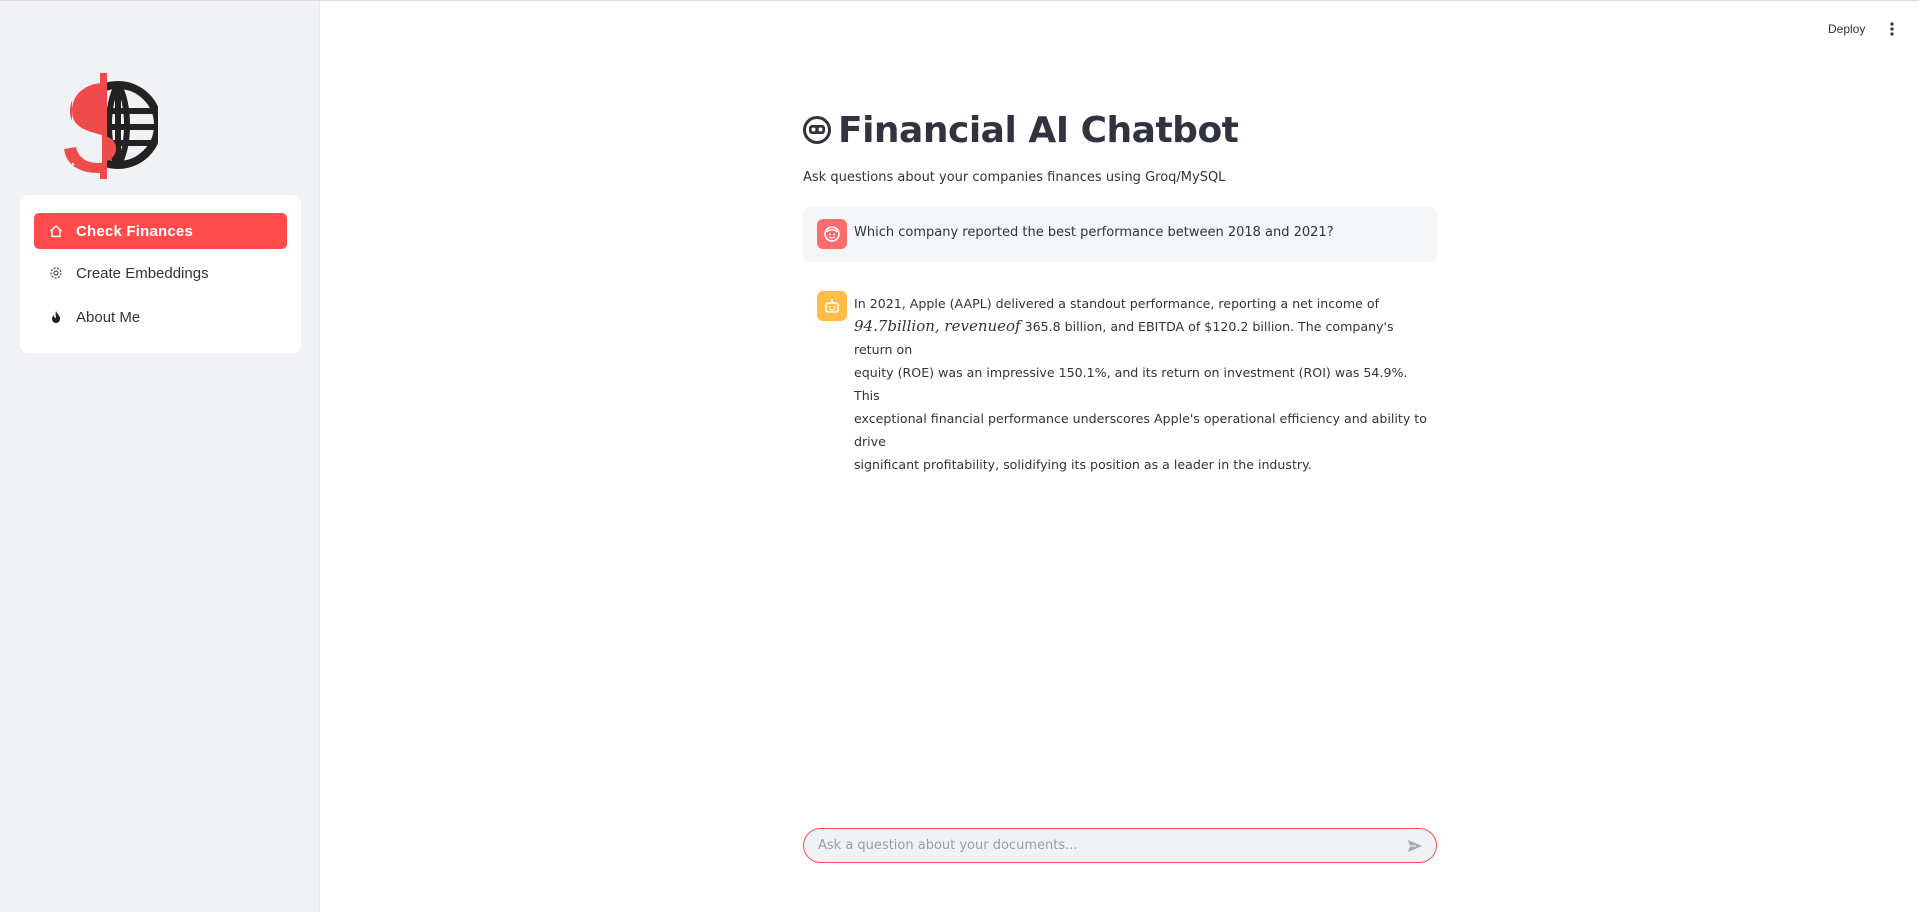 This screenshot has height=912, width=1919. Describe the element at coordinates (160, 317) in the screenshot. I see `sidebar-item-about-me: About Me` at that location.